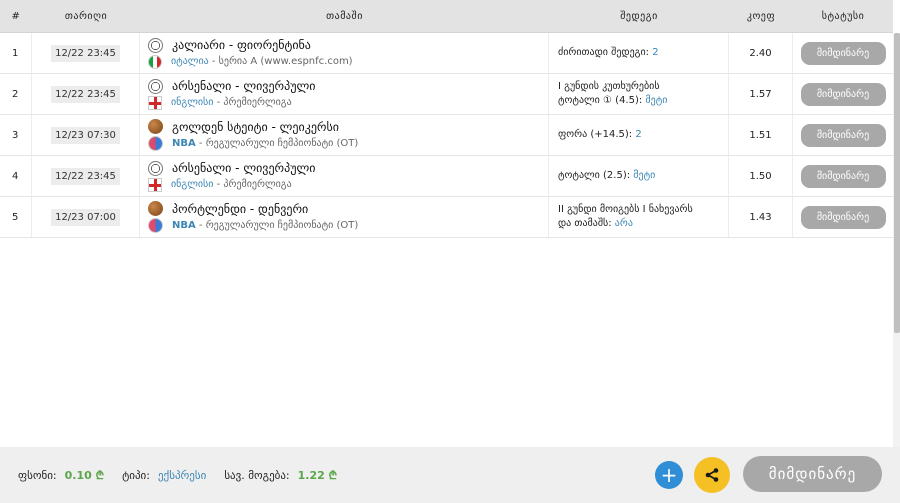  I want to click on italy-flag-icon, so click(155, 61).